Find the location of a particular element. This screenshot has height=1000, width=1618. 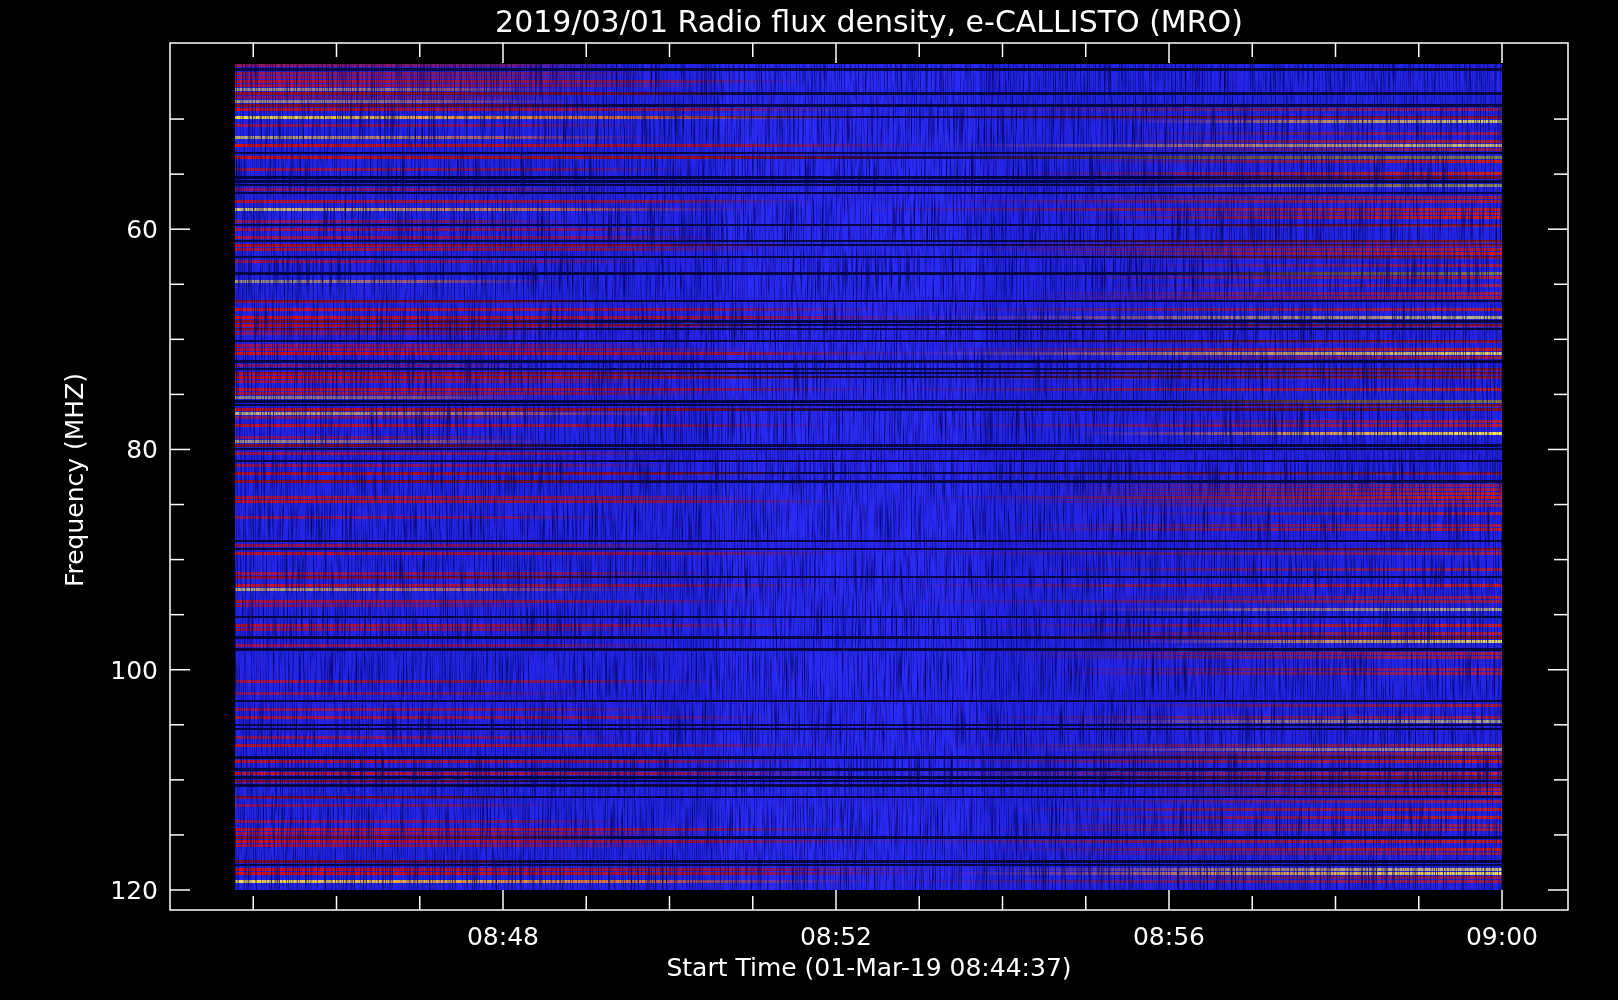

y-tick-label: 60 is located at coordinates (142, 230).